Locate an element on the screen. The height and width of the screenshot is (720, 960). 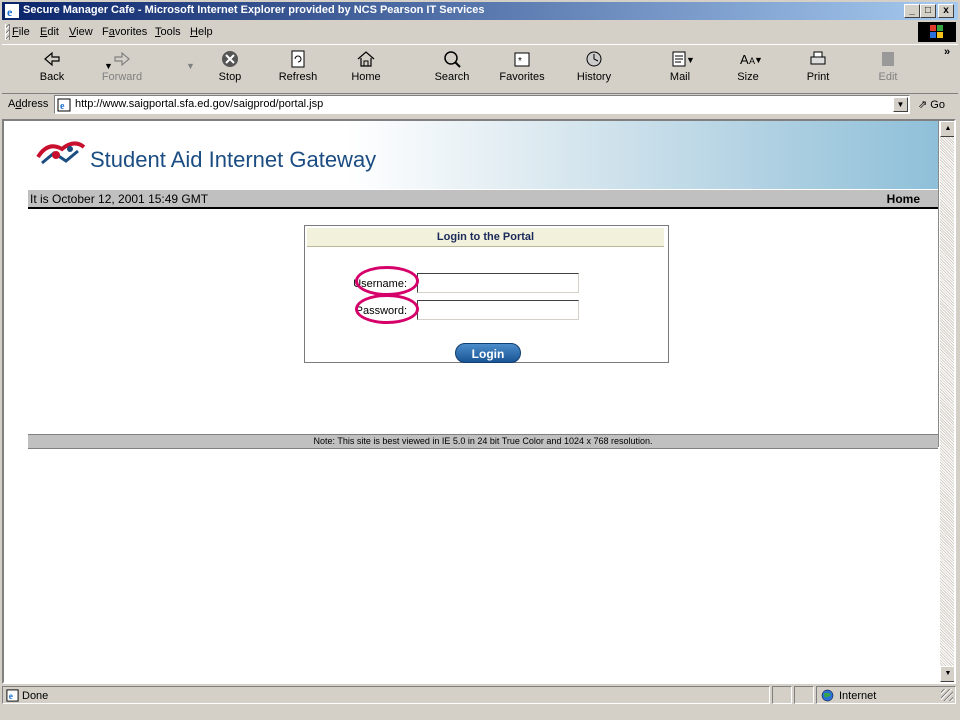
login-button: Login is located at coordinates (488, 353).